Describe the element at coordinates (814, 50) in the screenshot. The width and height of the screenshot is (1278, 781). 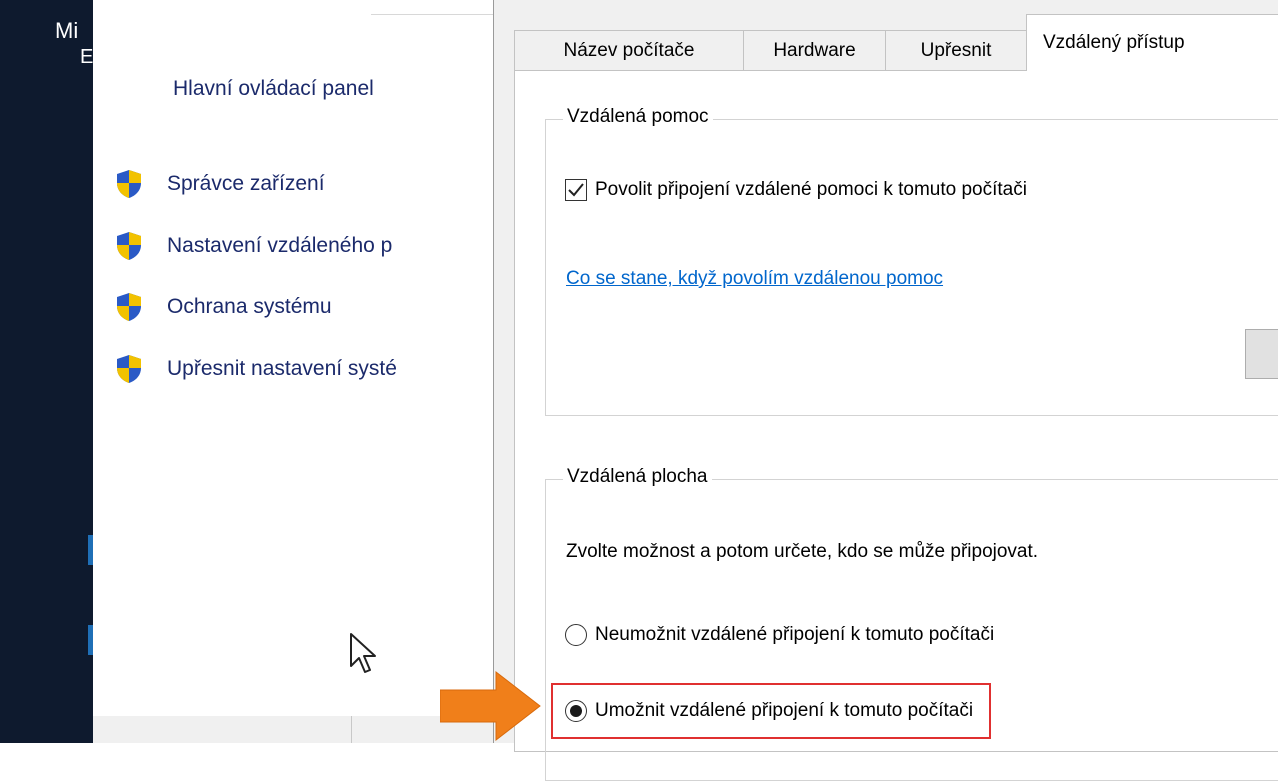
I see `tab-hardware: Hardware` at that location.